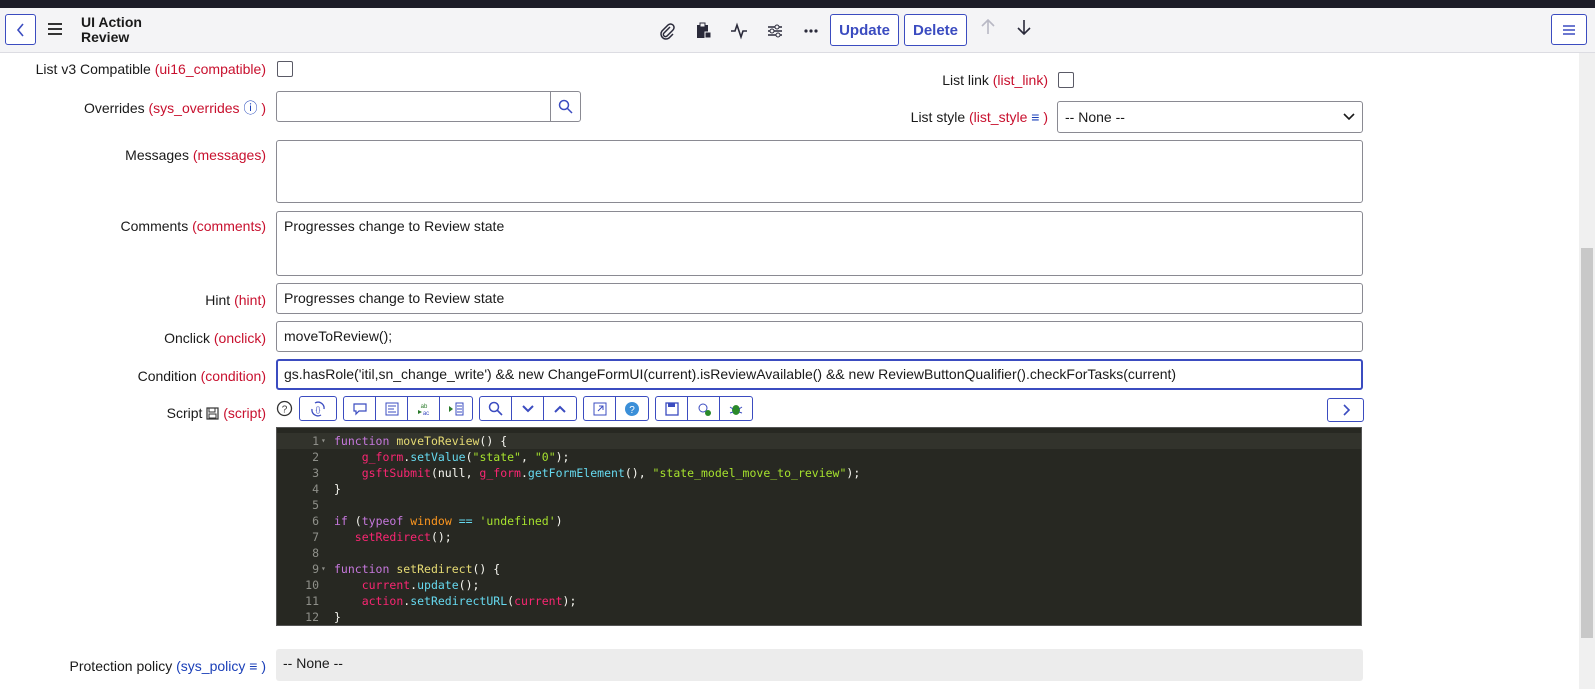  I want to click on code-line: 10 current.update();, so click(392, 585).